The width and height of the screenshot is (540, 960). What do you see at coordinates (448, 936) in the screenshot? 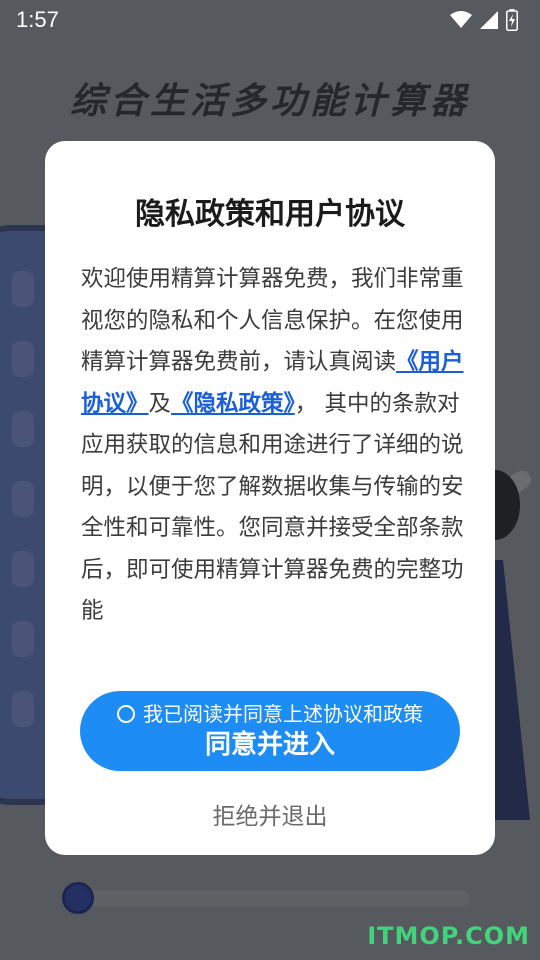
I see `site-watermark: ITMOP.COM` at bounding box center [448, 936].